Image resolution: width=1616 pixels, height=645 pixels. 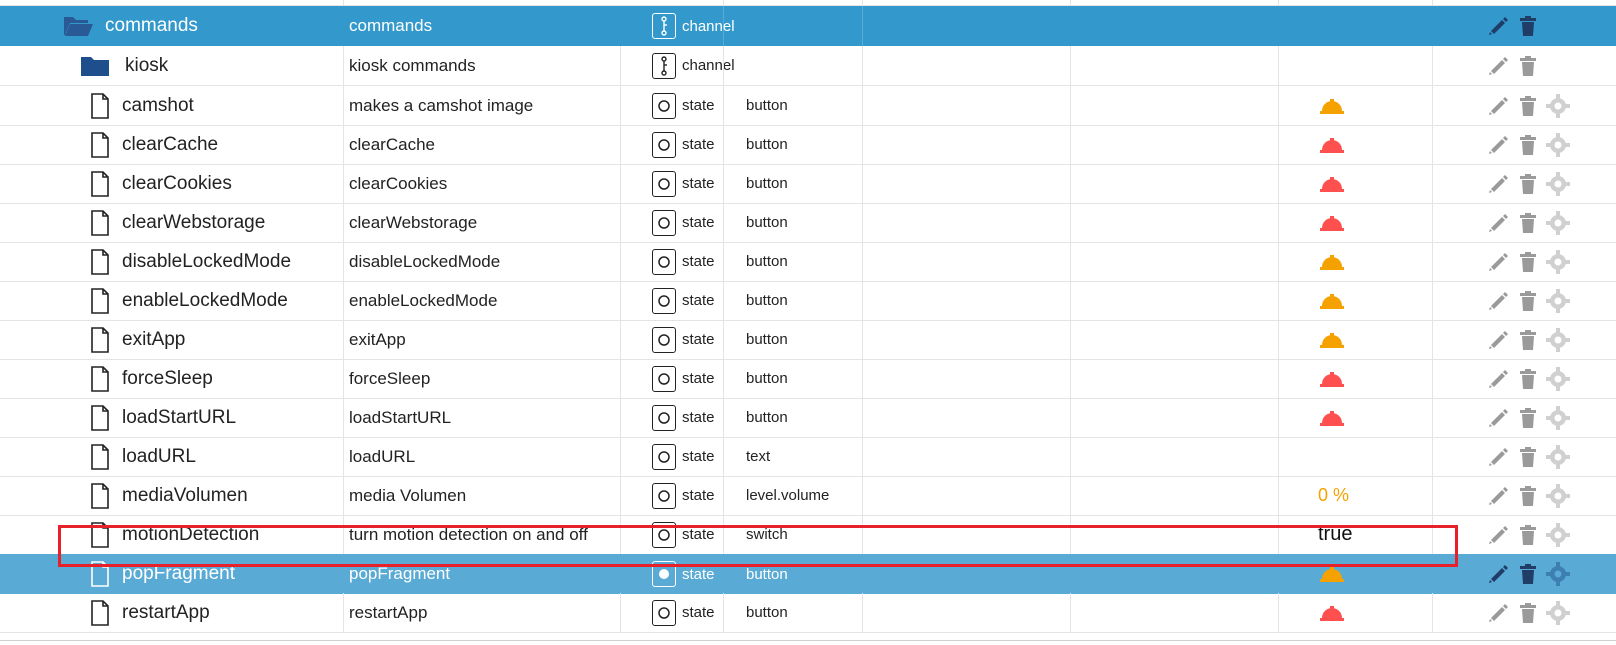 What do you see at coordinates (808, 457) in the screenshot?
I see `table-row-loadURL: loadURL loadURL state text` at bounding box center [808, 457].